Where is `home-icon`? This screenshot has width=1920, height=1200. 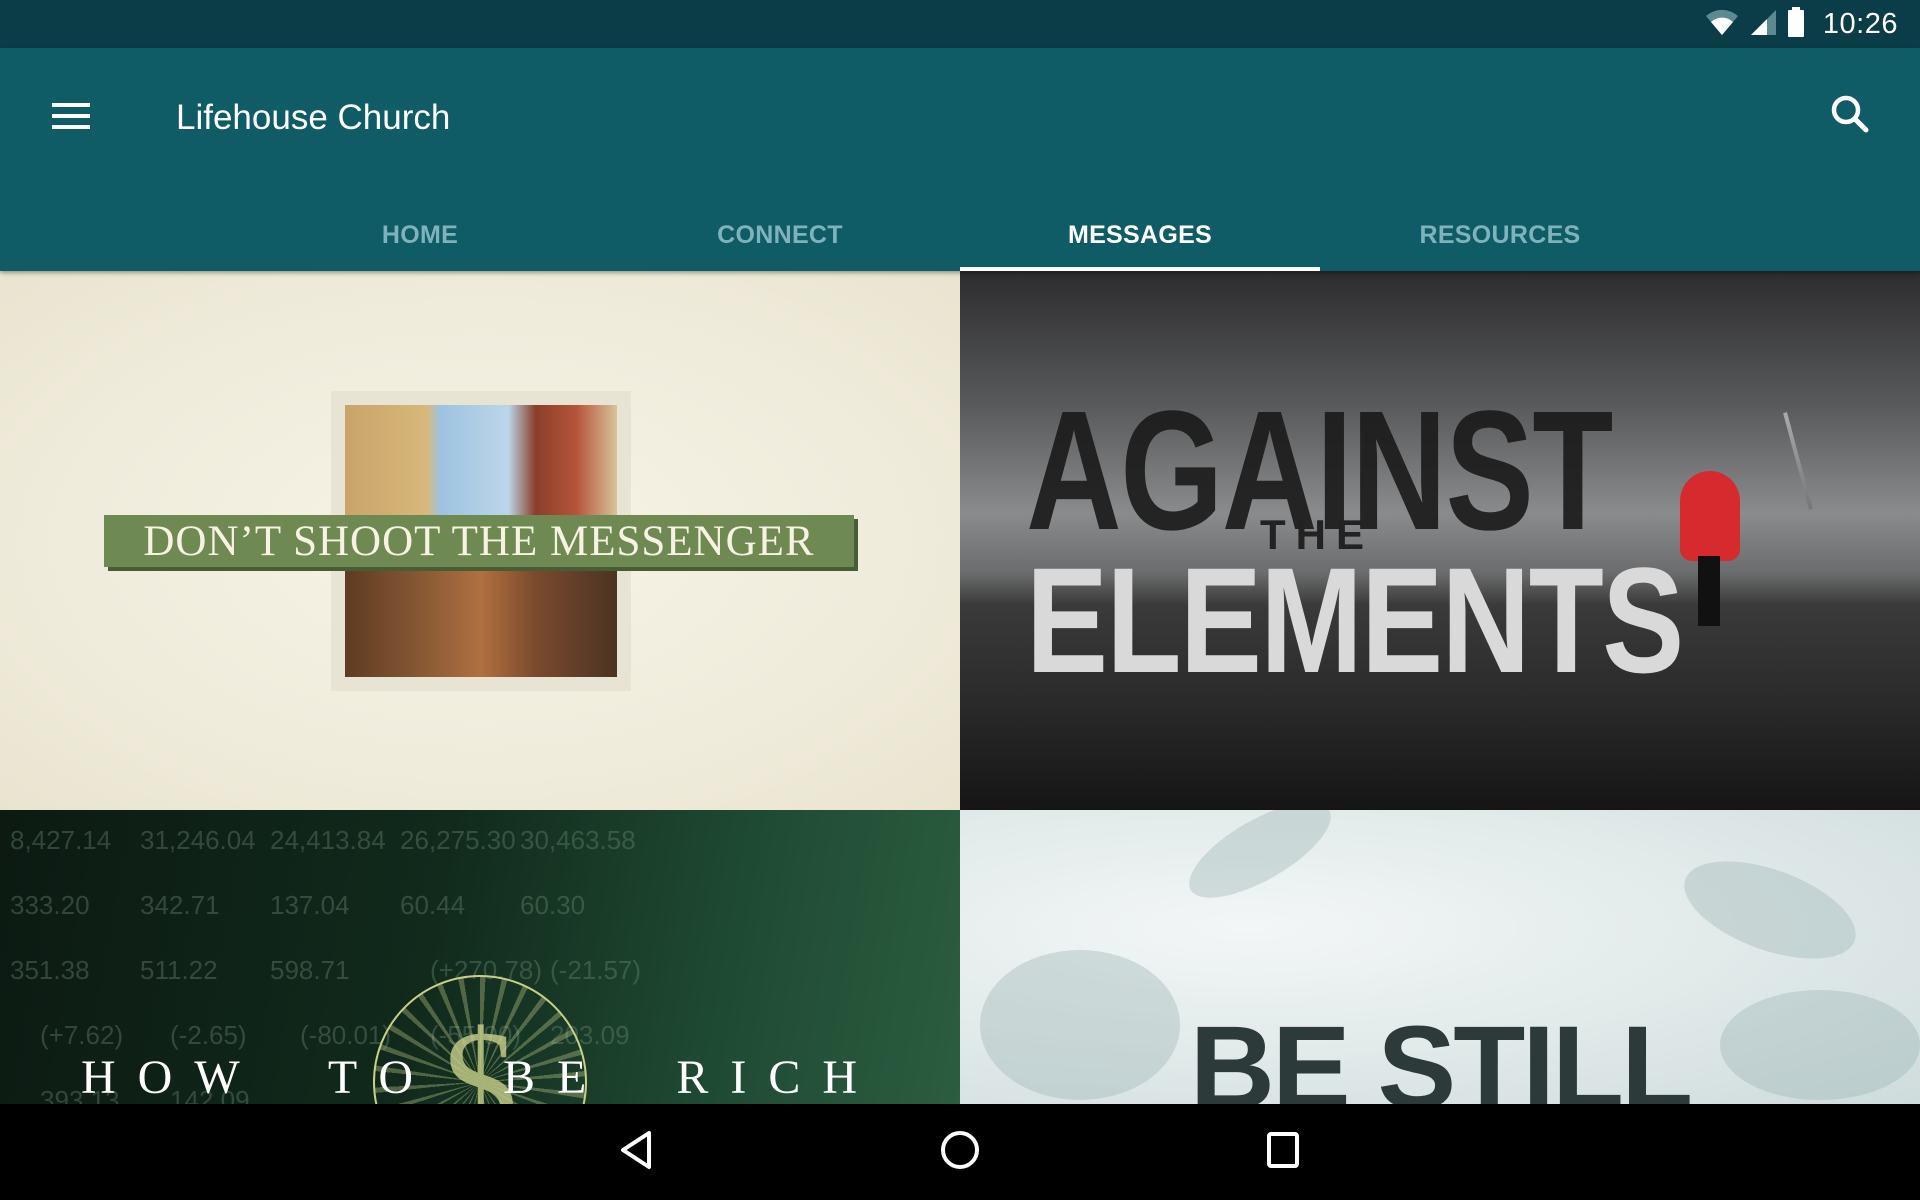
home-icon is located at coordinates (960, 1152).